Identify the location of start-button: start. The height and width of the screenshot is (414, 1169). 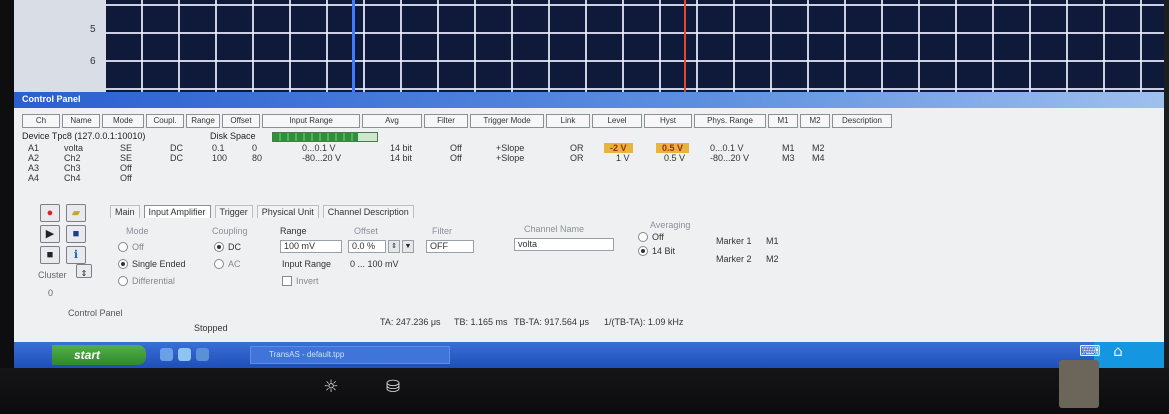
(99, 355).